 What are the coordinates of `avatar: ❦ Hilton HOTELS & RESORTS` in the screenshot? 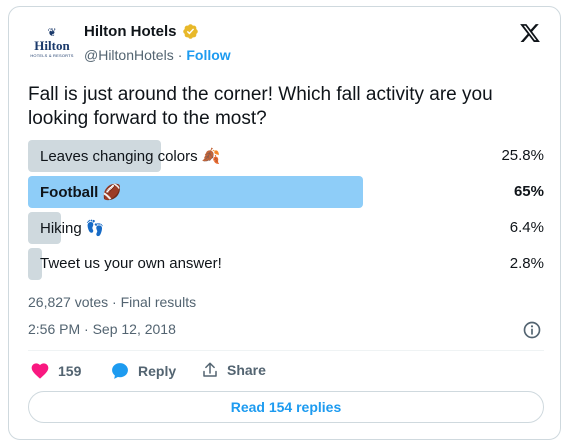 It's located at (52, 43).